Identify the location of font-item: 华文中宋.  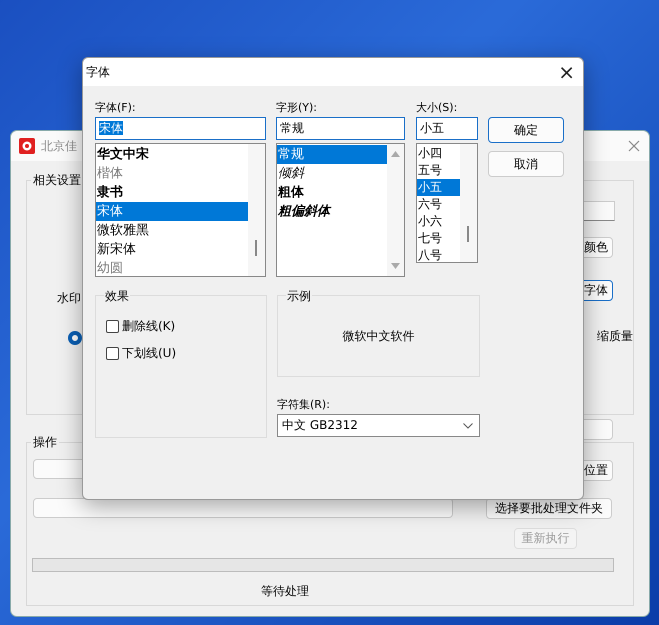
(172, 154).